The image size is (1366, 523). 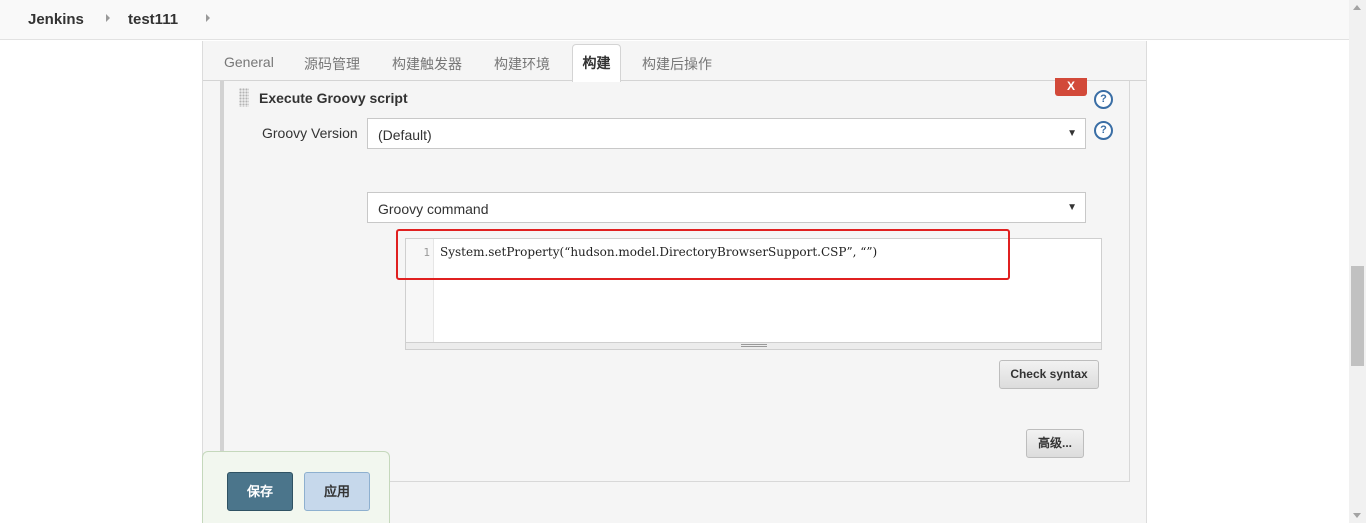 I want to click on scroll-down-icon, so click(x=1357, y=515).